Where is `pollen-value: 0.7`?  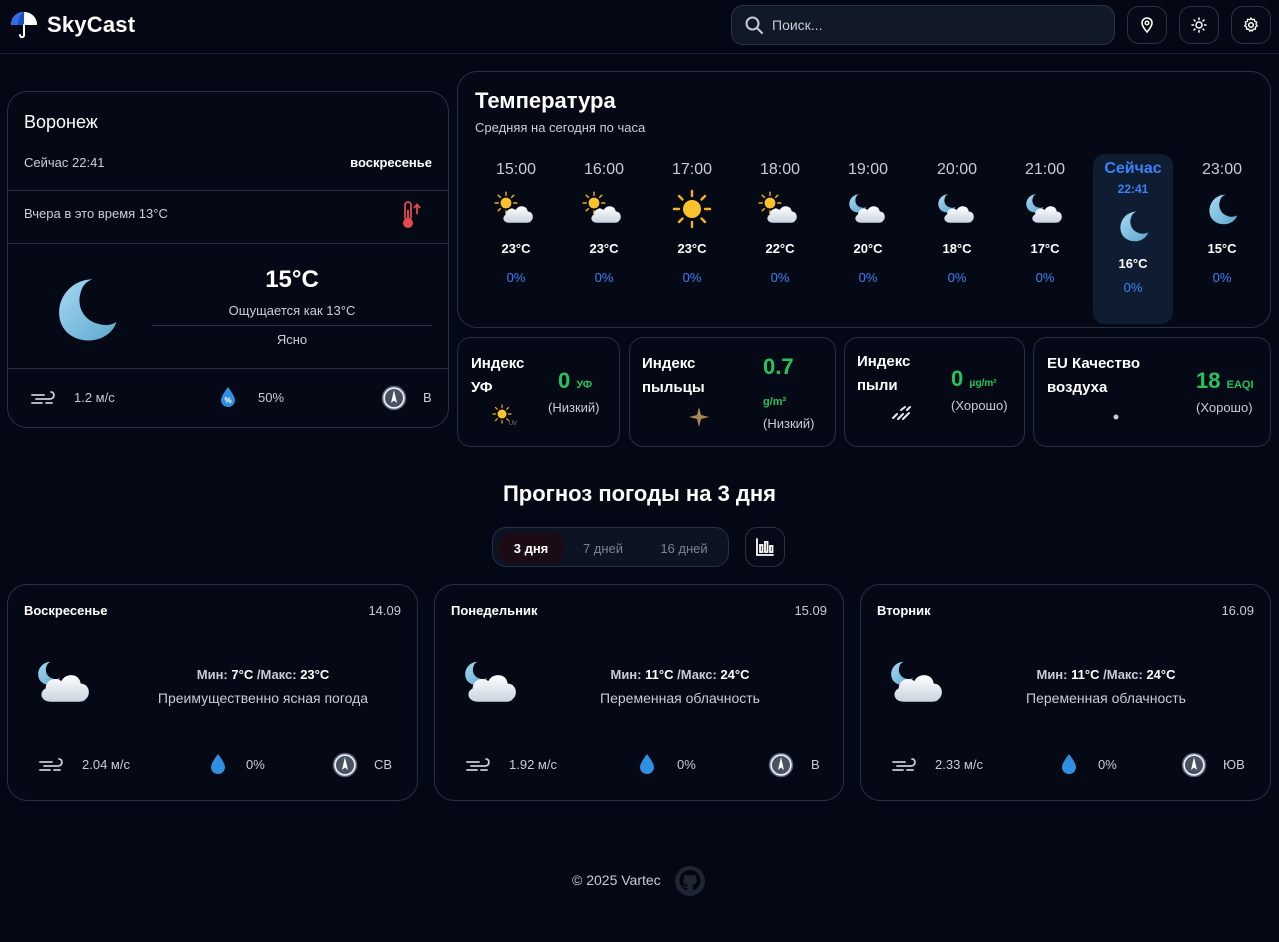
pollen-value: 0.7 is located at coordinates (778, 366).